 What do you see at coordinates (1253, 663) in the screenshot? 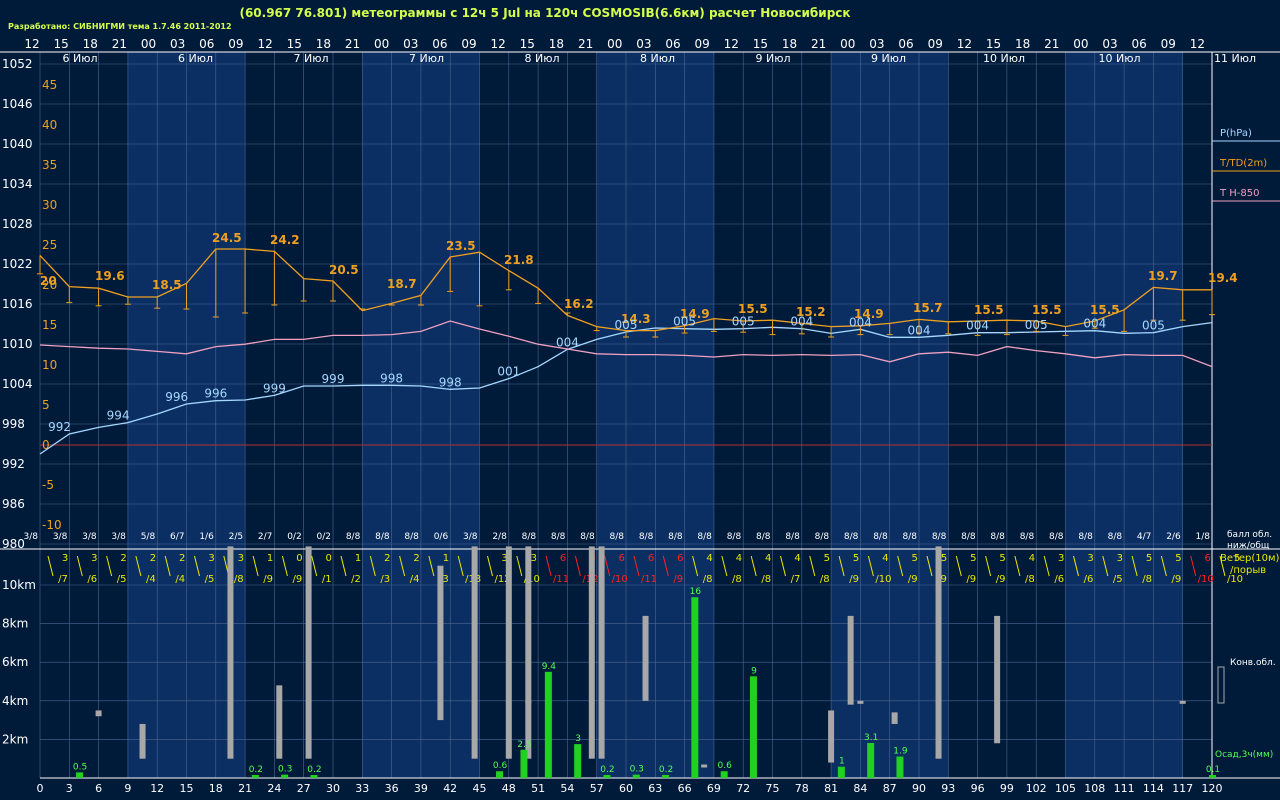
I see `cloud-legend: Конв.обл.` at bounding box center [1253, 663].